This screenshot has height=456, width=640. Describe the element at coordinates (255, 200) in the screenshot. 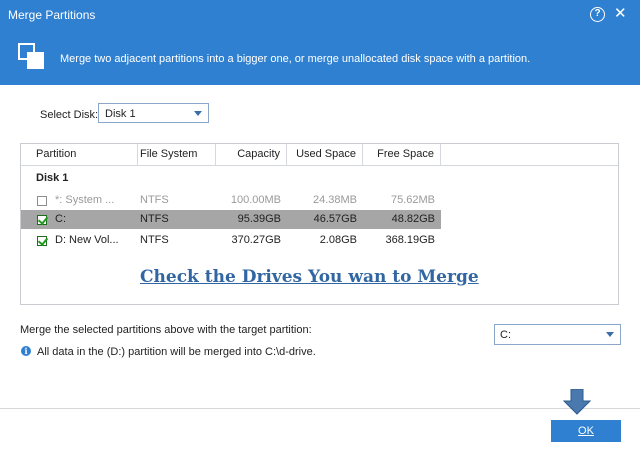

I see `capacity: 100.00MB` at that location.